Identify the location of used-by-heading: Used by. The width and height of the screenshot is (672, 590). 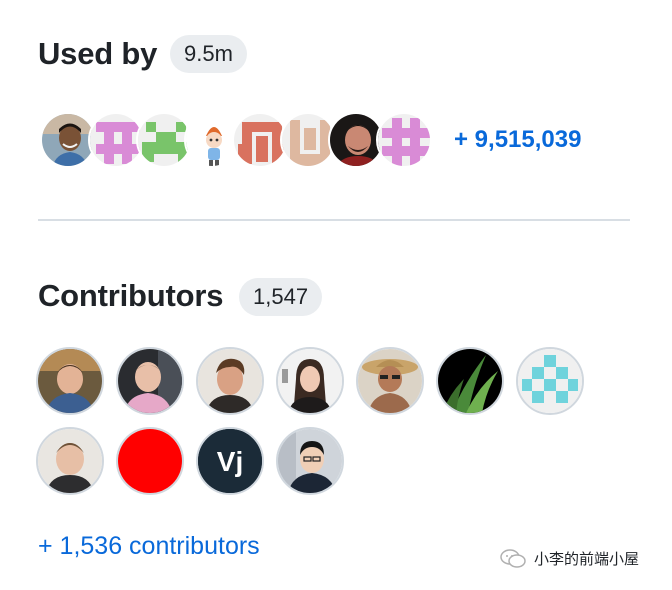
(98, 53).